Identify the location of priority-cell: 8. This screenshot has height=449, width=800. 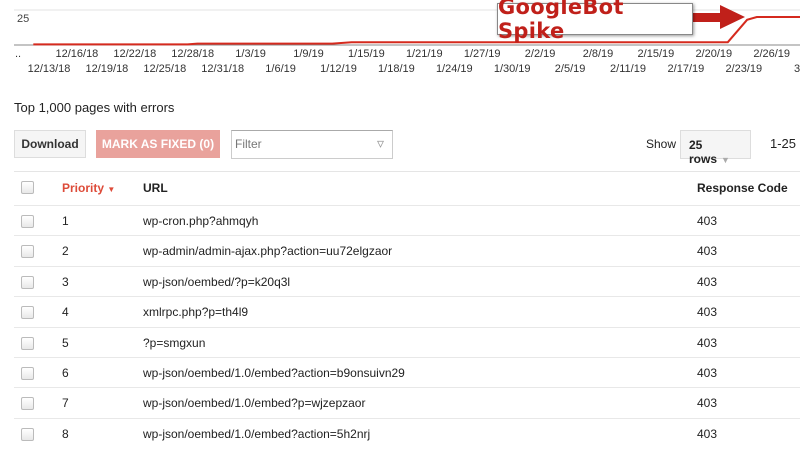
(65, 433).